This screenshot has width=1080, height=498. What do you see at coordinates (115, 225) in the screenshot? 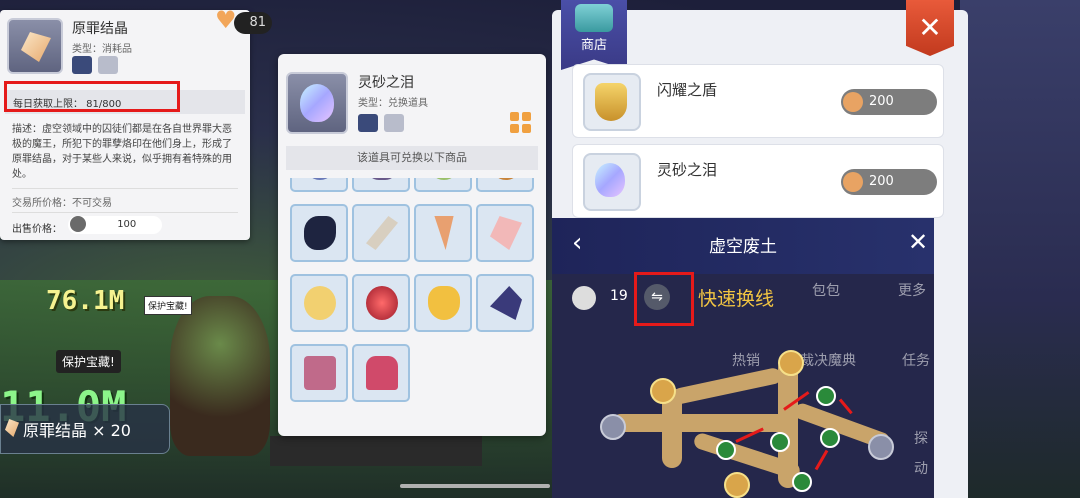
I see `sell-price: 100` at bounding box center [115, 225].